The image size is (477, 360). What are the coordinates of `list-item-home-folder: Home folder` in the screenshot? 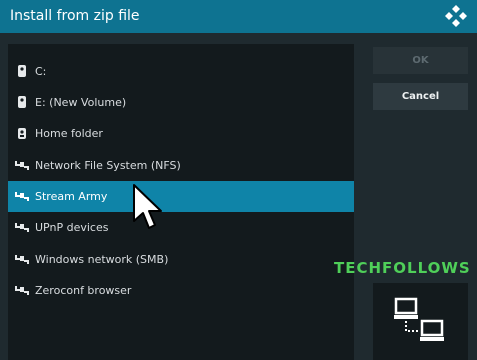 It's located at (181, 133).